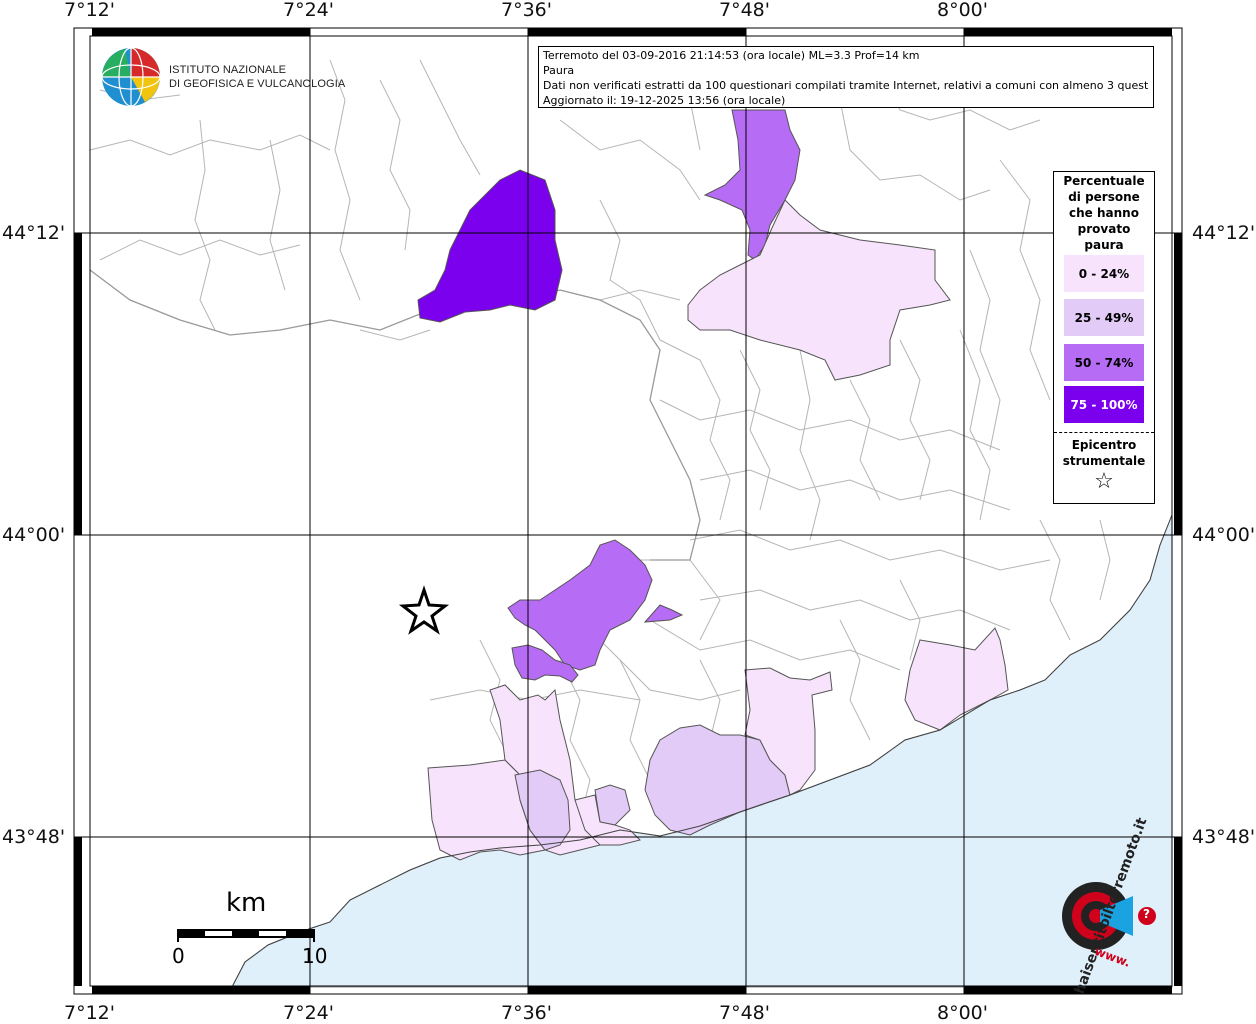 The width and height of the screenshot is (1256, 1024). Describe the element at coordinates (315, 956) in the screenshot. I see `scale-end: 10` at that location.